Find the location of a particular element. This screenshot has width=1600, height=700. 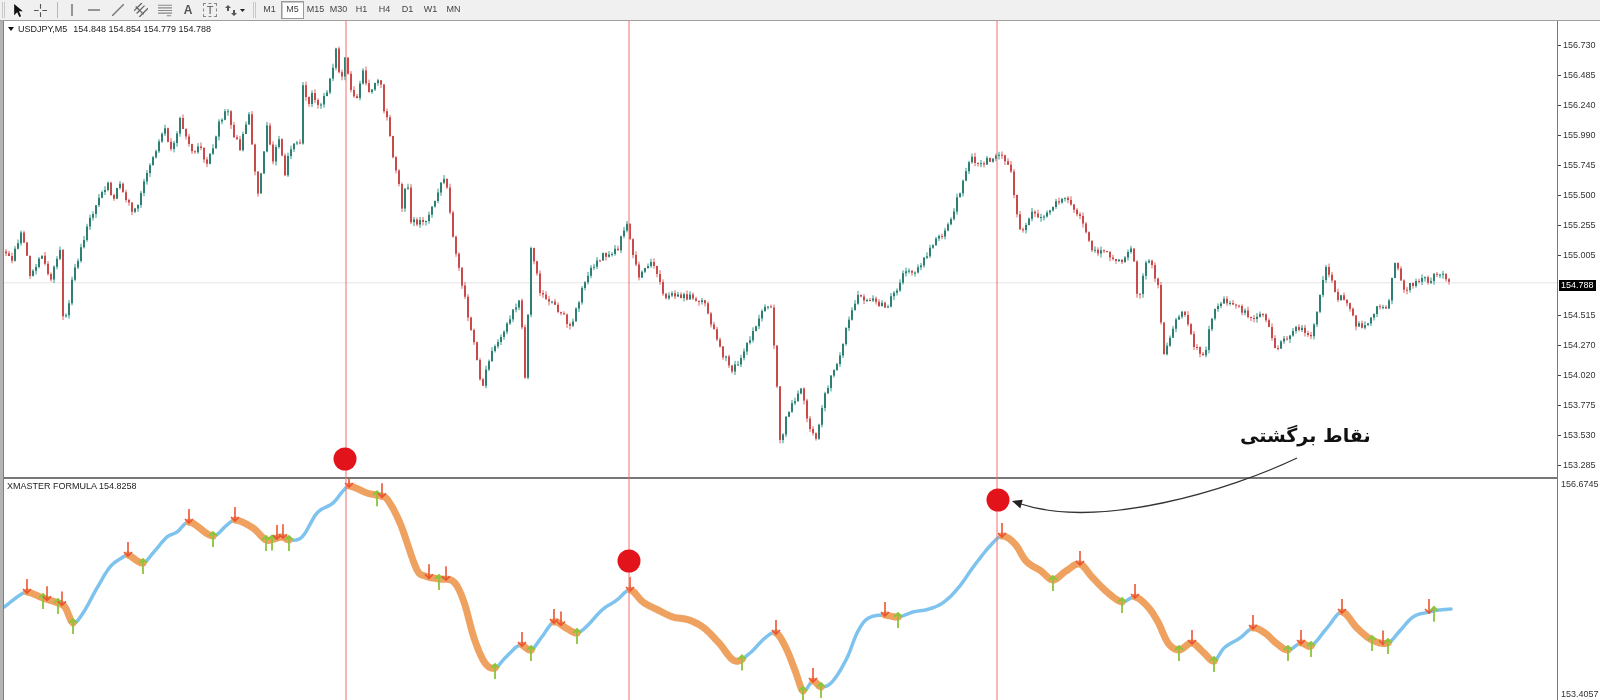

price-label: 156.485 is located at coordinates (1579, 75).